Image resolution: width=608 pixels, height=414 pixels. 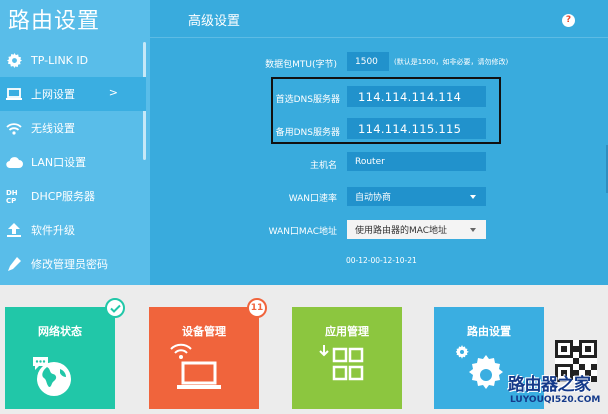 What do you see at coordinates (195, 366) in the screenshot?
I see `laptop-wifi-icon` at bounding box center [195, 366].